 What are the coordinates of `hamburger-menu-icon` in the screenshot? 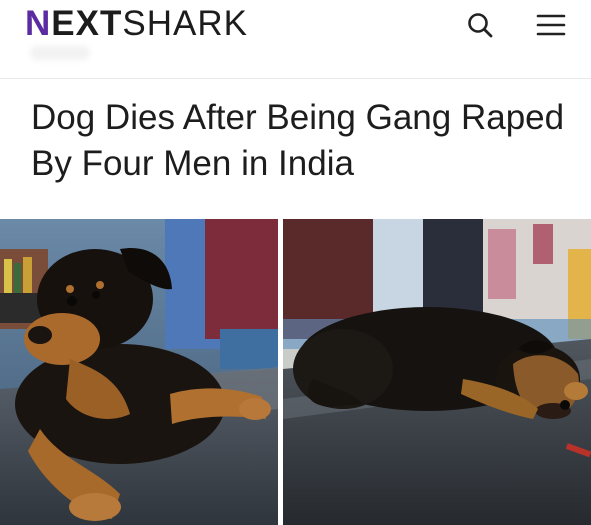 It's located at (551, 25).